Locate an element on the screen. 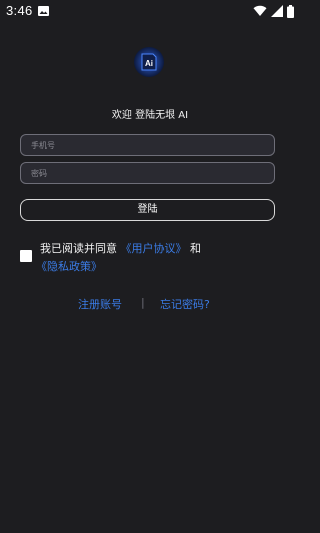 The width and height of the screenshot is (320, 533). login-button: 登陆 is located at coordinates (147, 210).